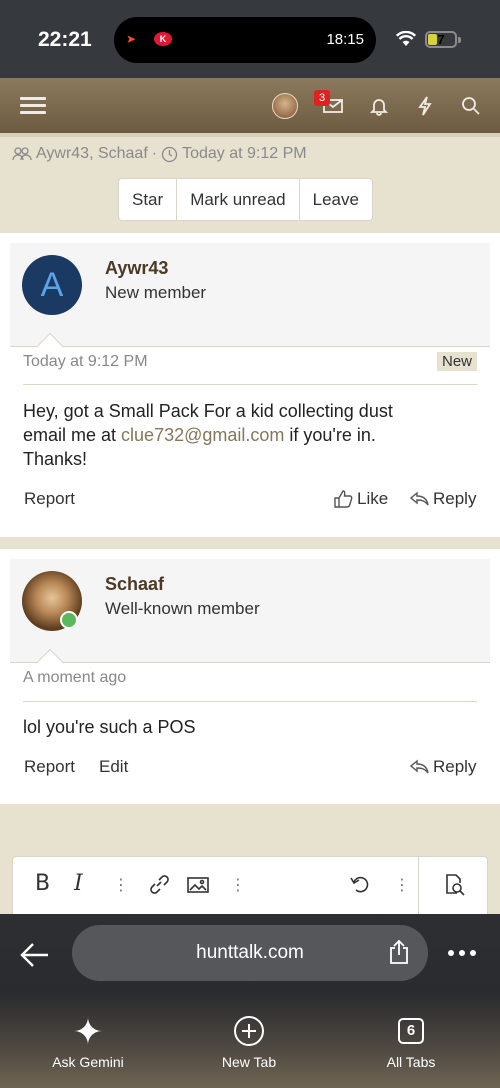 This screenshot has height=1088, width=500. What do you see at coordinates (182, 608) in the screenshot?
I see `user-title: Well-known member` at bounding box center [182, 608].